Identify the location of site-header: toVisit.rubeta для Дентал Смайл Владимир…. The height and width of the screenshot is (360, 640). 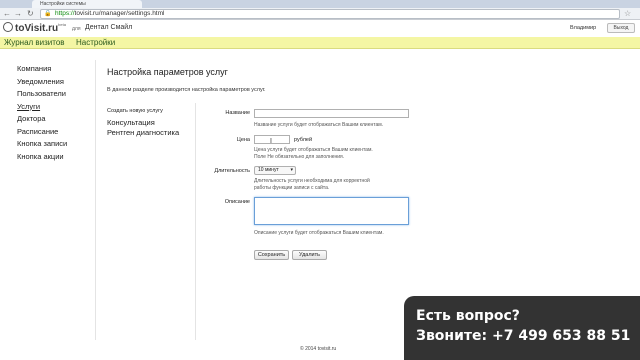
(320, 28).